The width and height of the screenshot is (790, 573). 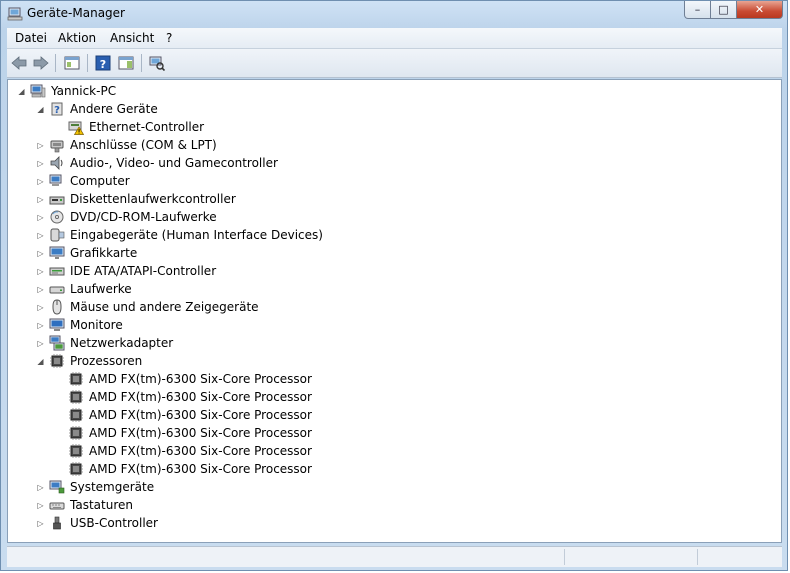 I want to click on device-manager-app-icon, so click(x=15, y=14).